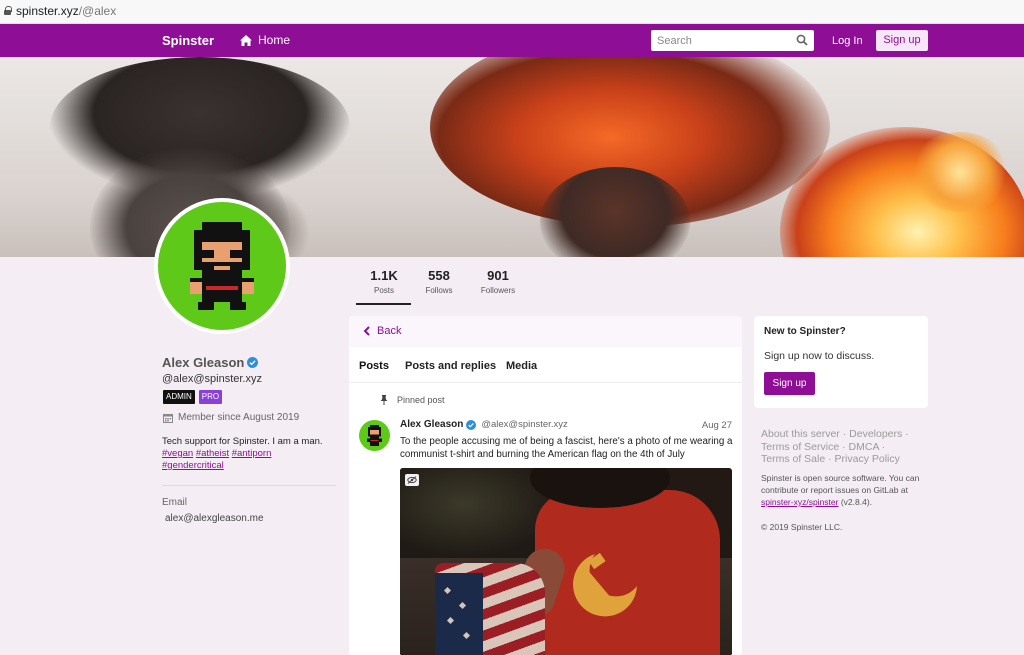 The image size is (1024, 655). Describe the element at coordinates (856, 502) in the screenshot. I see `footer-version: (v2.8.4).` at that location.